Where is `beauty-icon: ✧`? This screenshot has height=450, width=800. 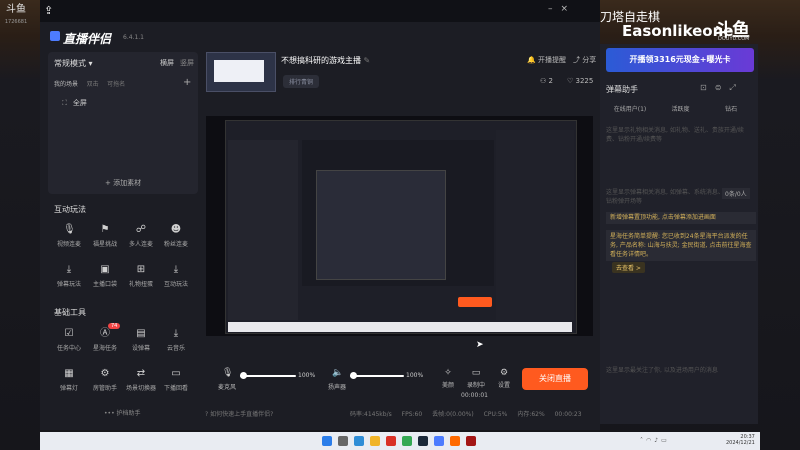
beauty-icon: ✧ is located at coordinates (448, 373).